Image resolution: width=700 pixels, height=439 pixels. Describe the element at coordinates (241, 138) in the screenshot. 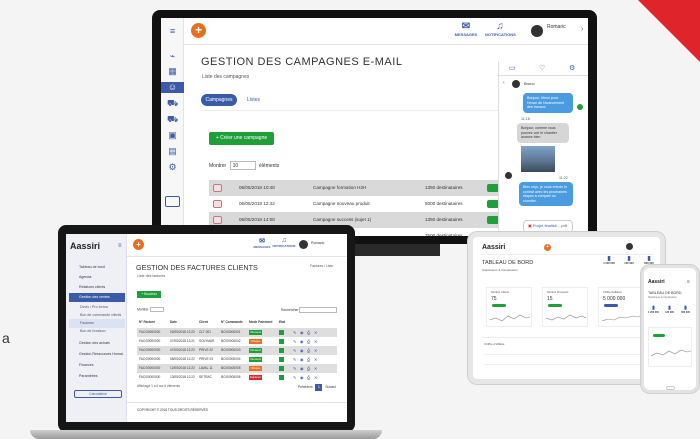

I see `create-campaign-button: + Créer une campagne` at that location.